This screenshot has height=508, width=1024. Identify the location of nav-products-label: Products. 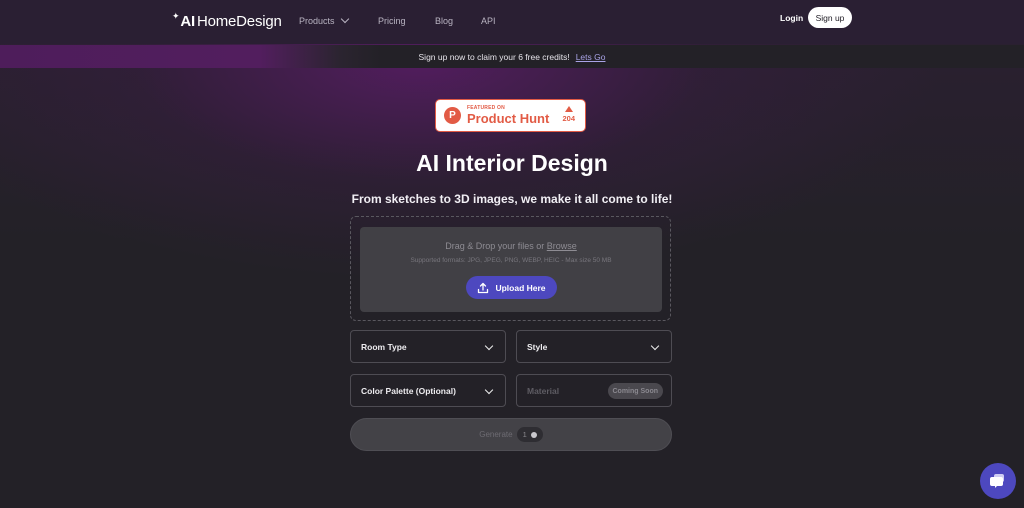
(317, 21).